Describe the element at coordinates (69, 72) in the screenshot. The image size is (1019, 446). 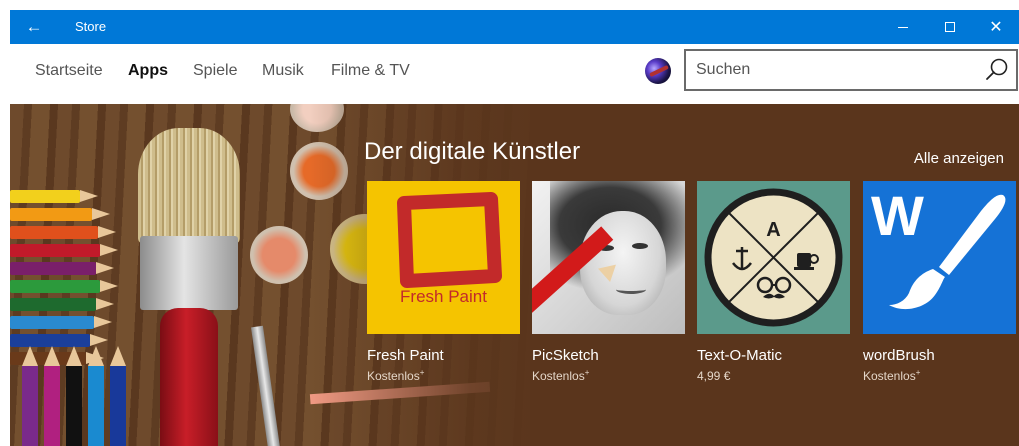
I see `nav-item-startseite: Startseite` at that location.